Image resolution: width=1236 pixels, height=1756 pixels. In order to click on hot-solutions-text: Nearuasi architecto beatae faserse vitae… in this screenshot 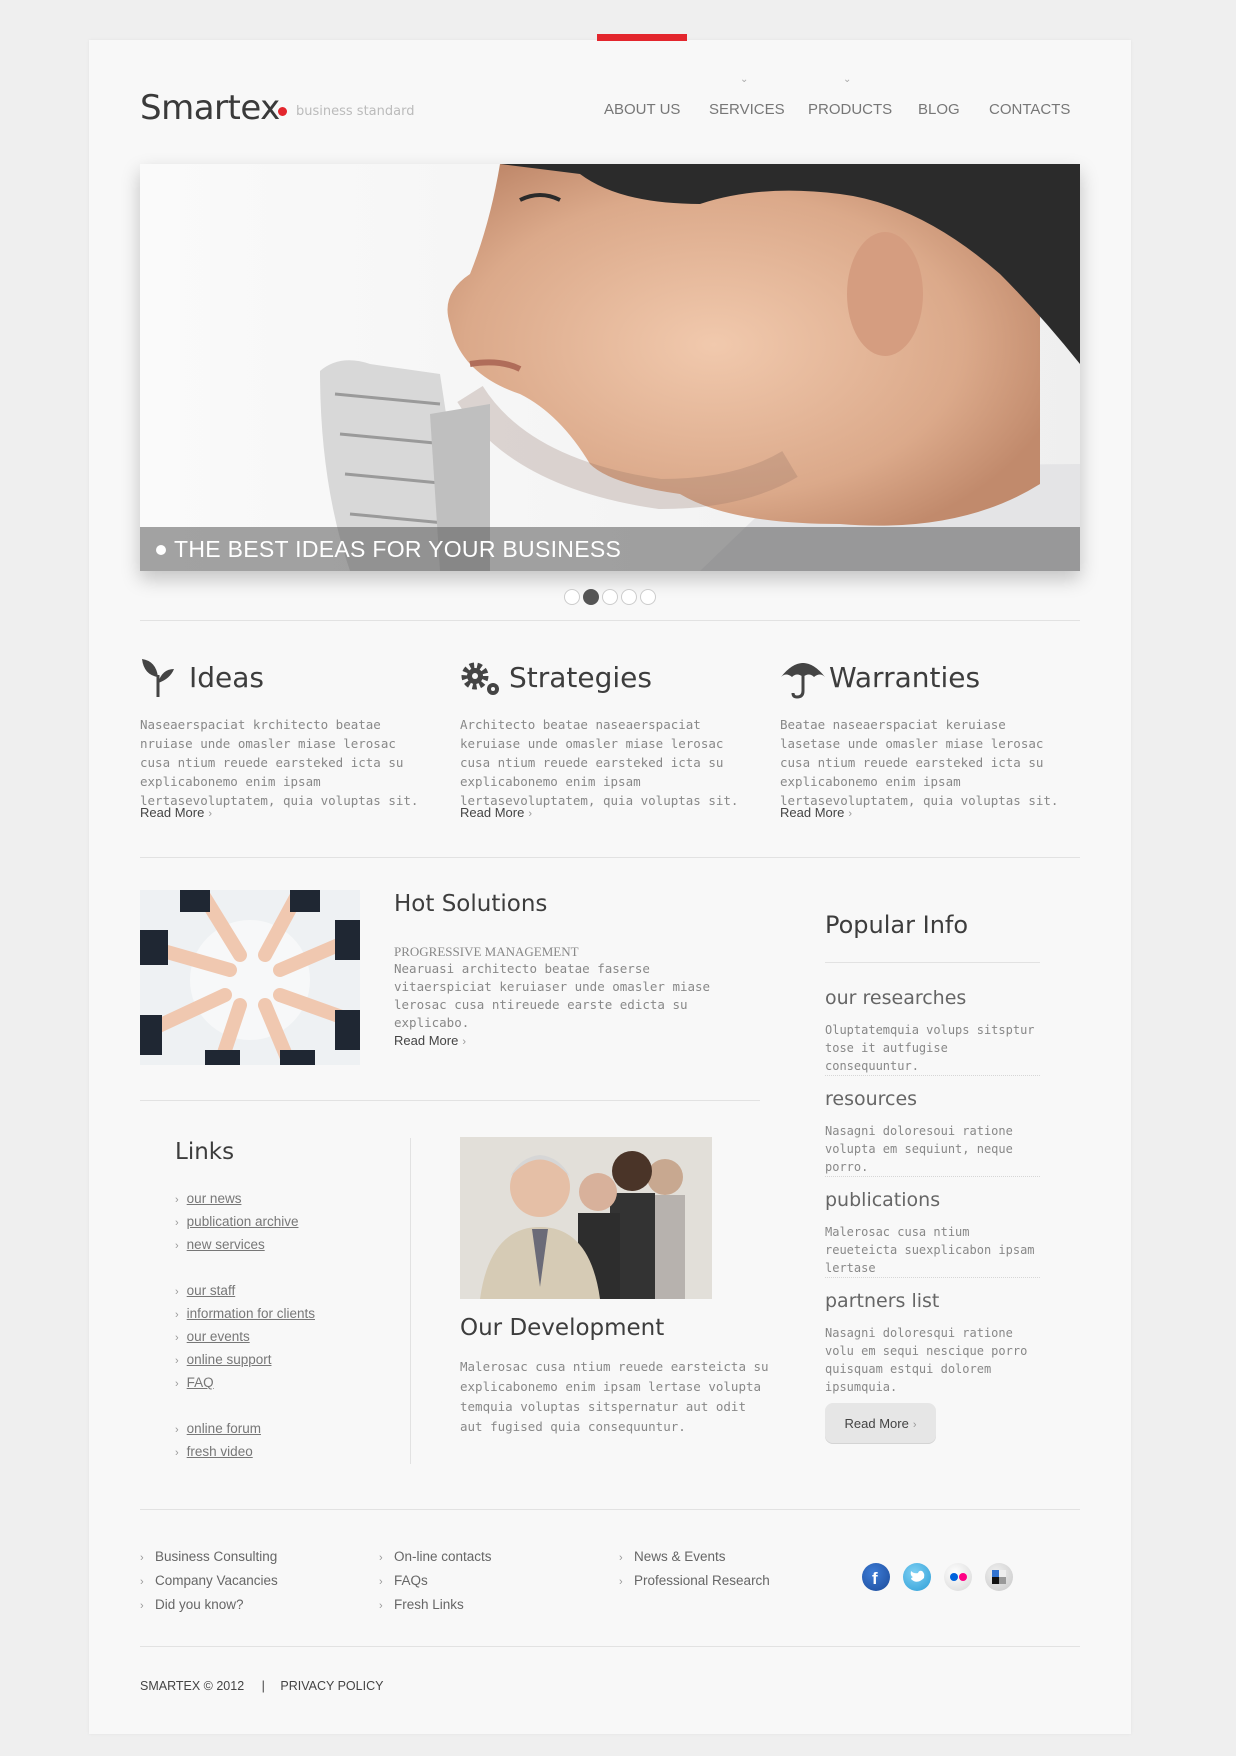, I will do `click(552, 995)`.